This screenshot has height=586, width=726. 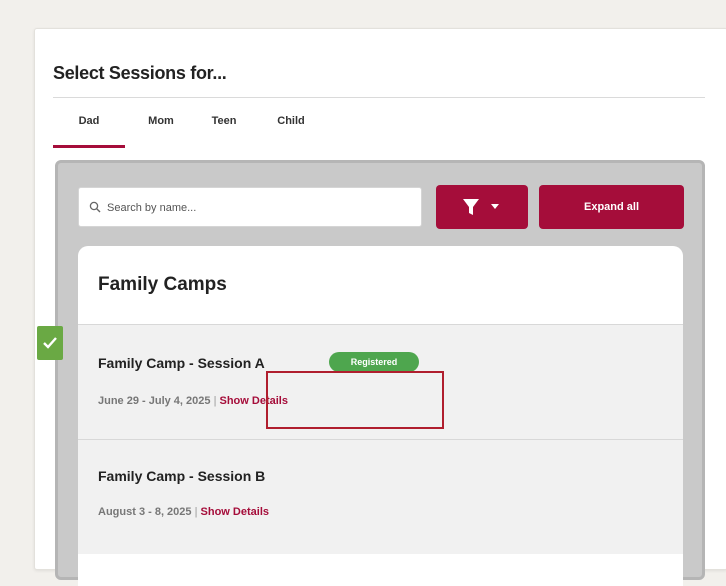 I want to click on show-details-link: Show Details, so click(x=235, y=512).